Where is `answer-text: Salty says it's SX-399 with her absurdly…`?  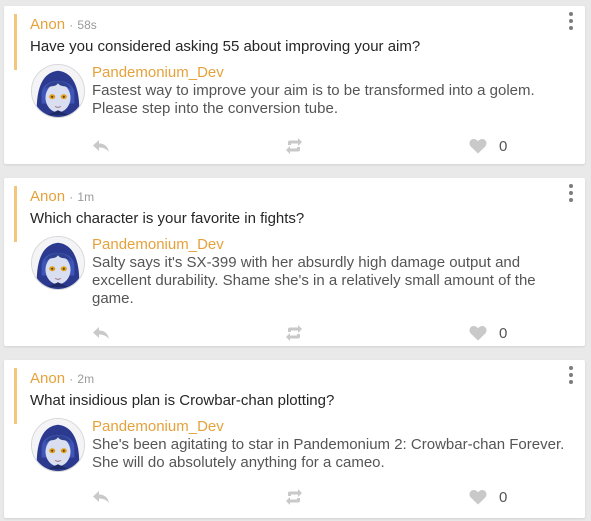 answer-text: Salty says it's SX-399 with her absurdly… is located at coordinates (314, 280).